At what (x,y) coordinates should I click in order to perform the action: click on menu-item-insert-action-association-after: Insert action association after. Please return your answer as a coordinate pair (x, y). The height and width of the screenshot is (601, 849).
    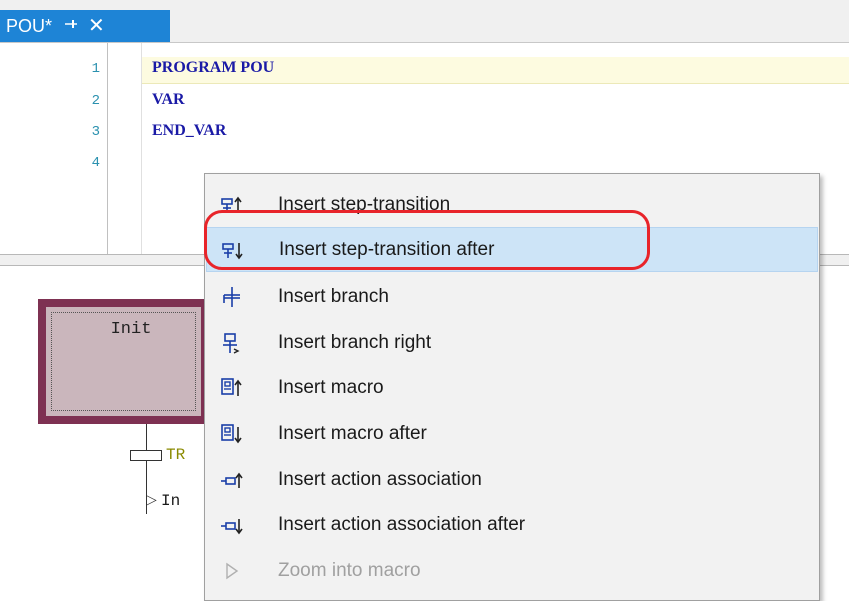
    Looking at the image, I should click on (512, 524).